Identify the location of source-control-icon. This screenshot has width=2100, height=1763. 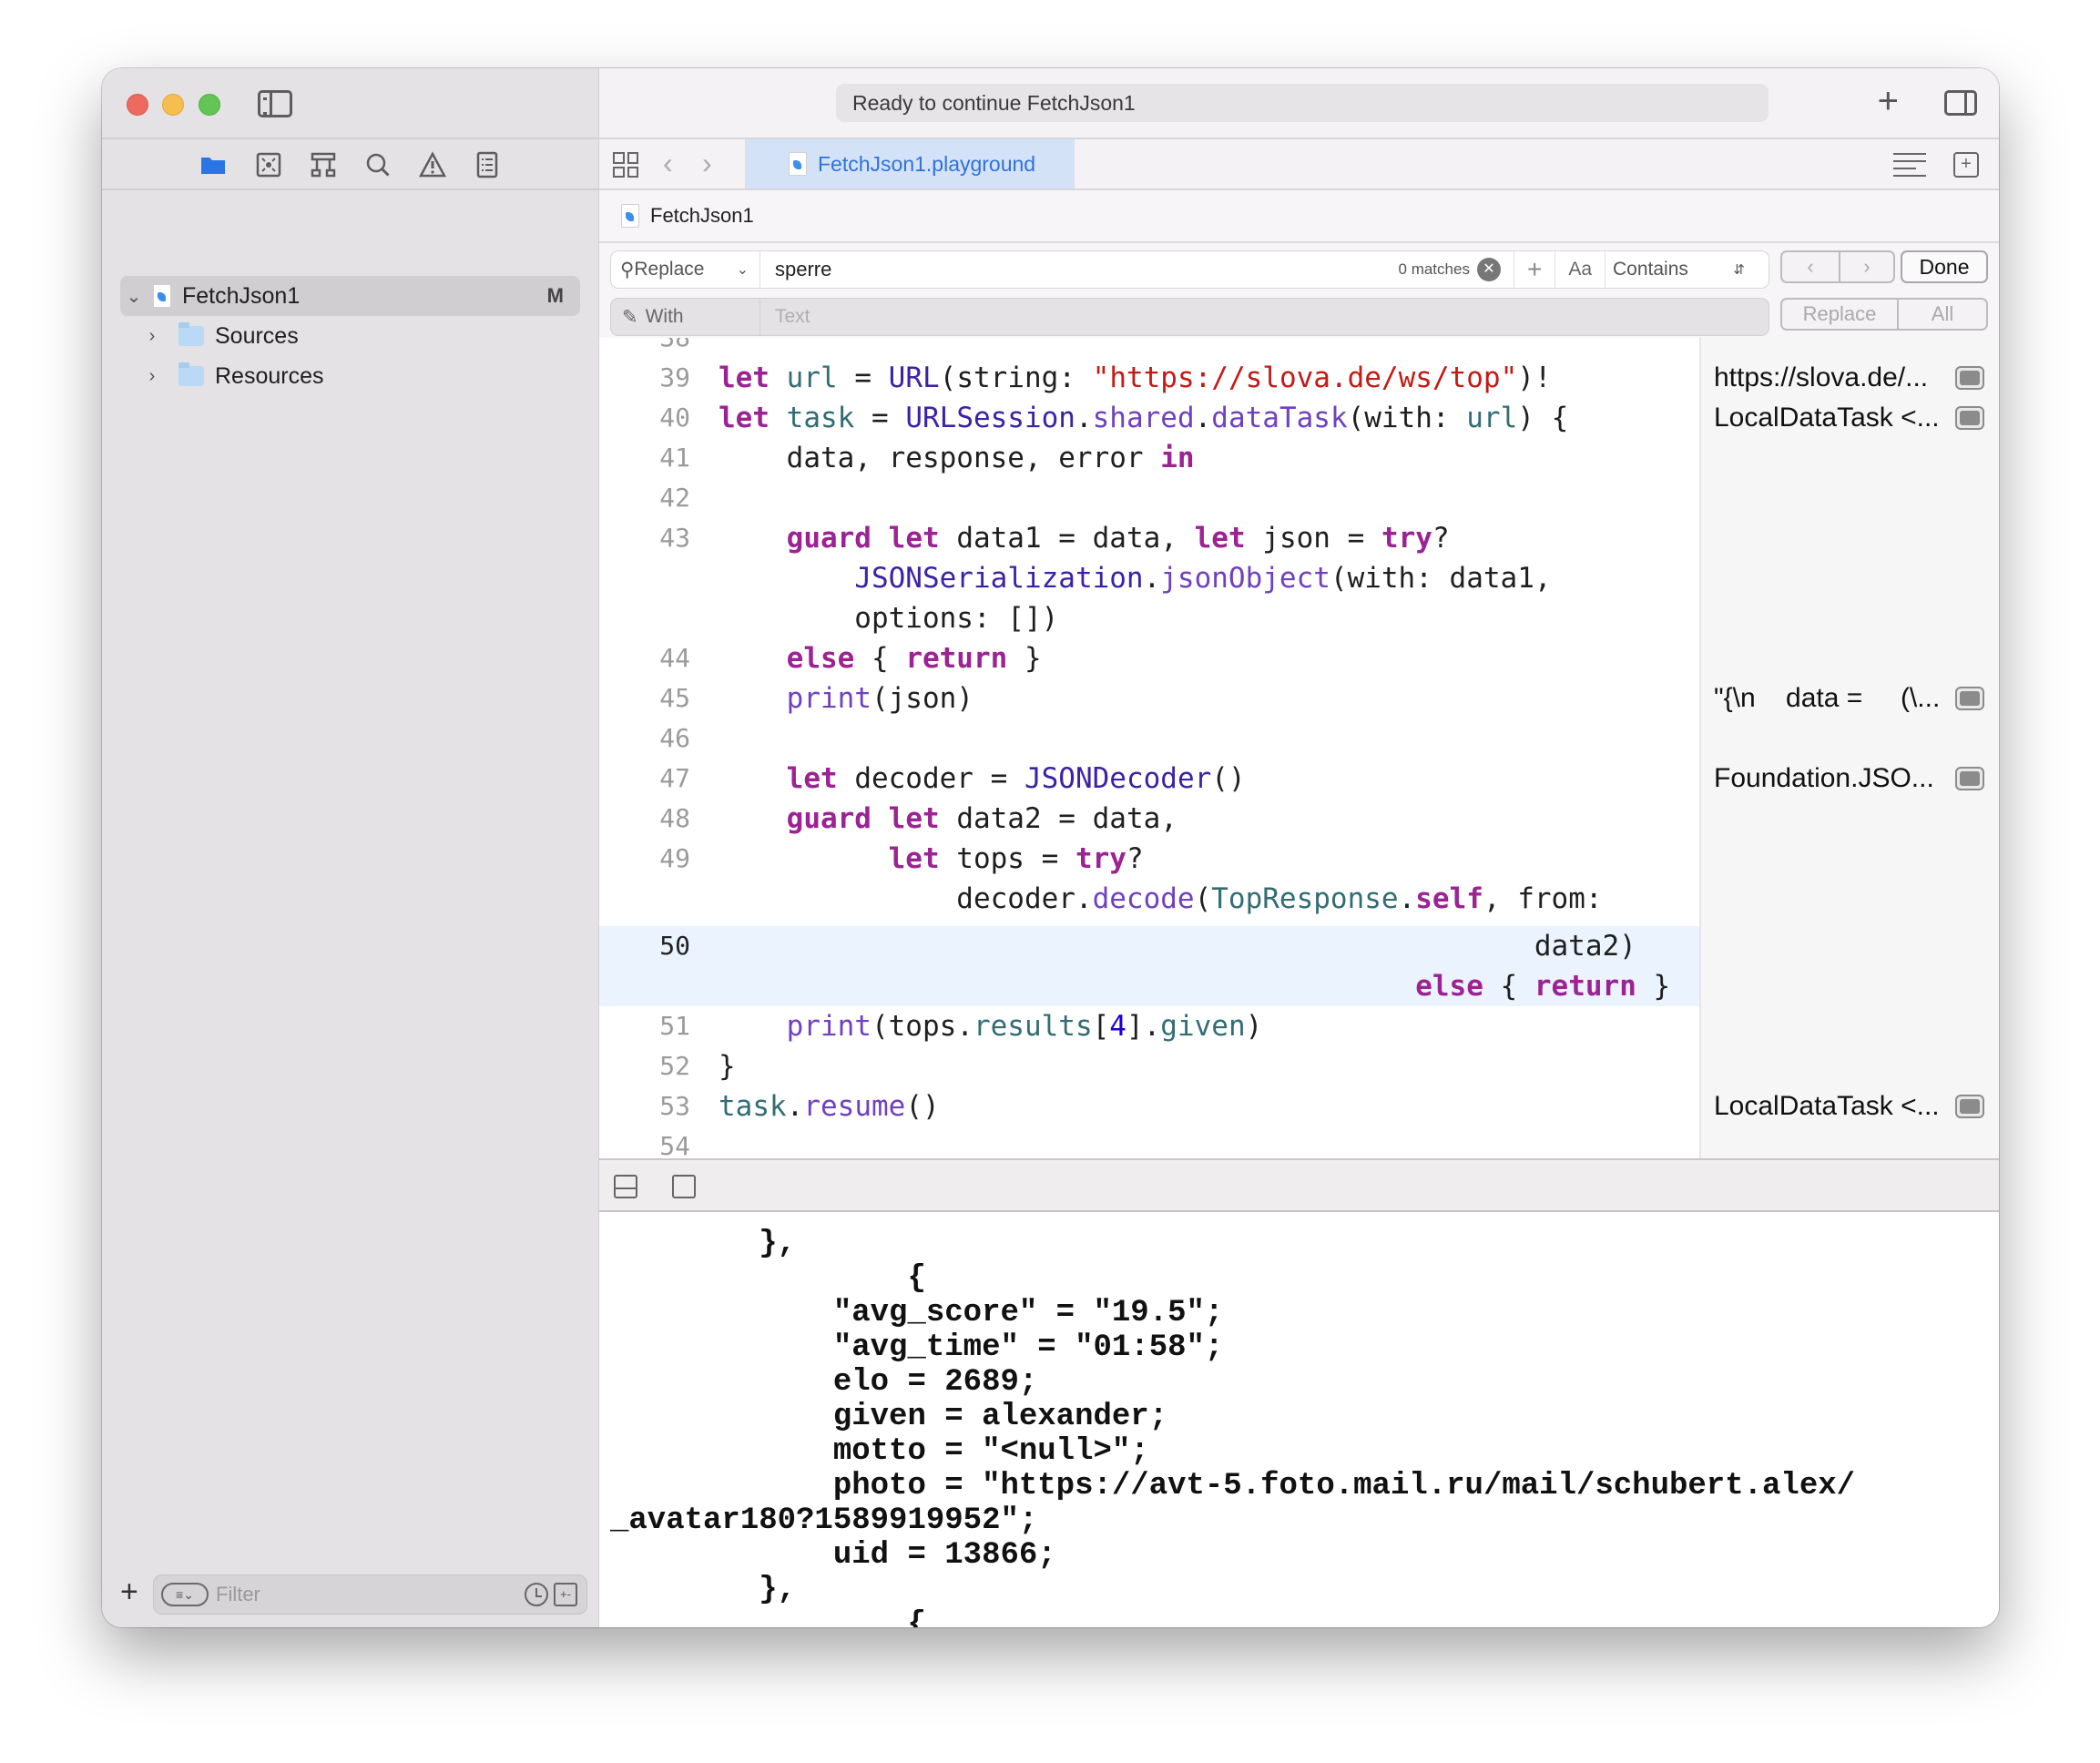
(268, 165).